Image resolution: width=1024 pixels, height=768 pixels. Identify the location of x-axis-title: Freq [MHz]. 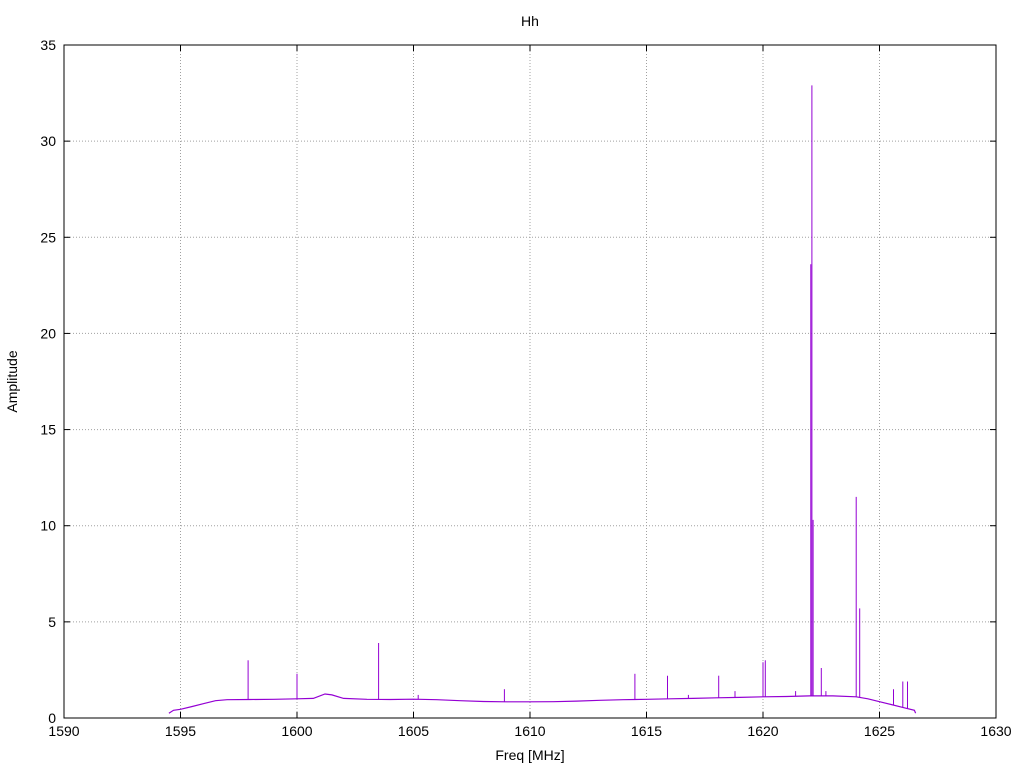
(529, 755).